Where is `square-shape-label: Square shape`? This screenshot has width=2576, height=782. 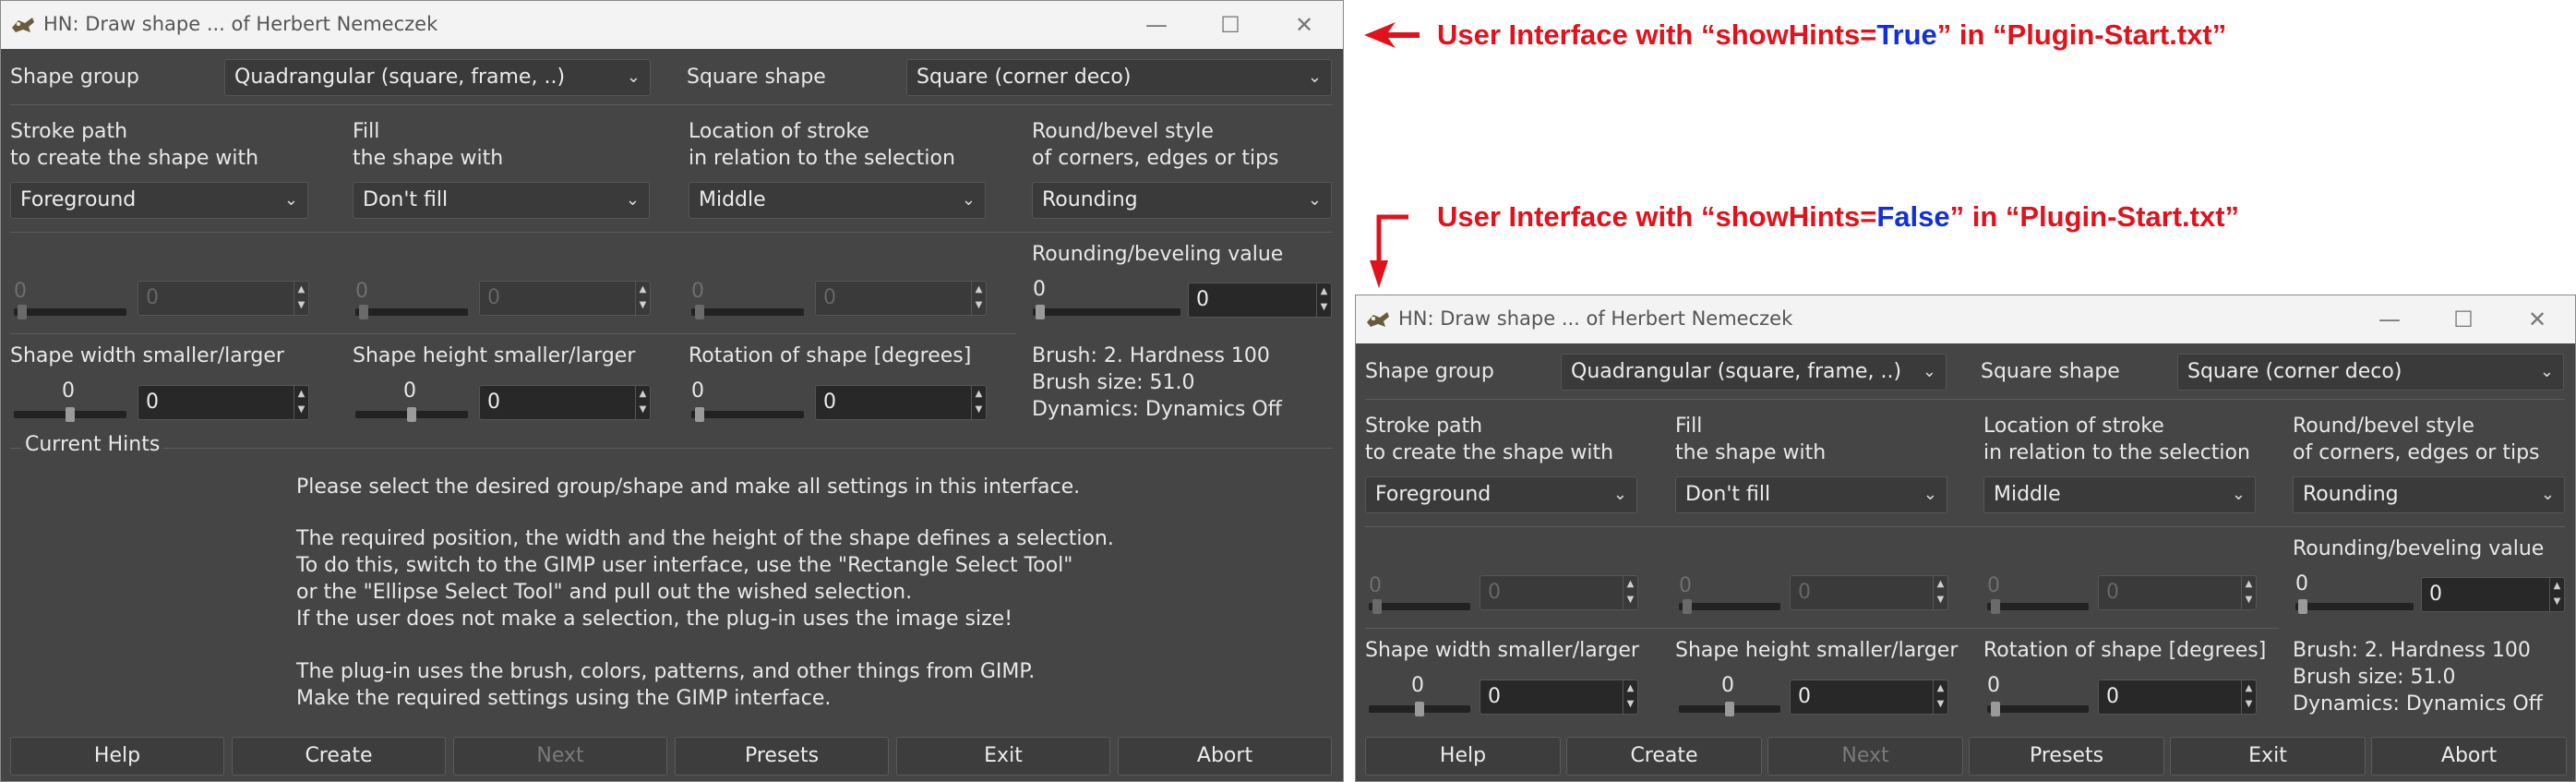
square-shape-label: Square shape is located at coordinates (757, 77).